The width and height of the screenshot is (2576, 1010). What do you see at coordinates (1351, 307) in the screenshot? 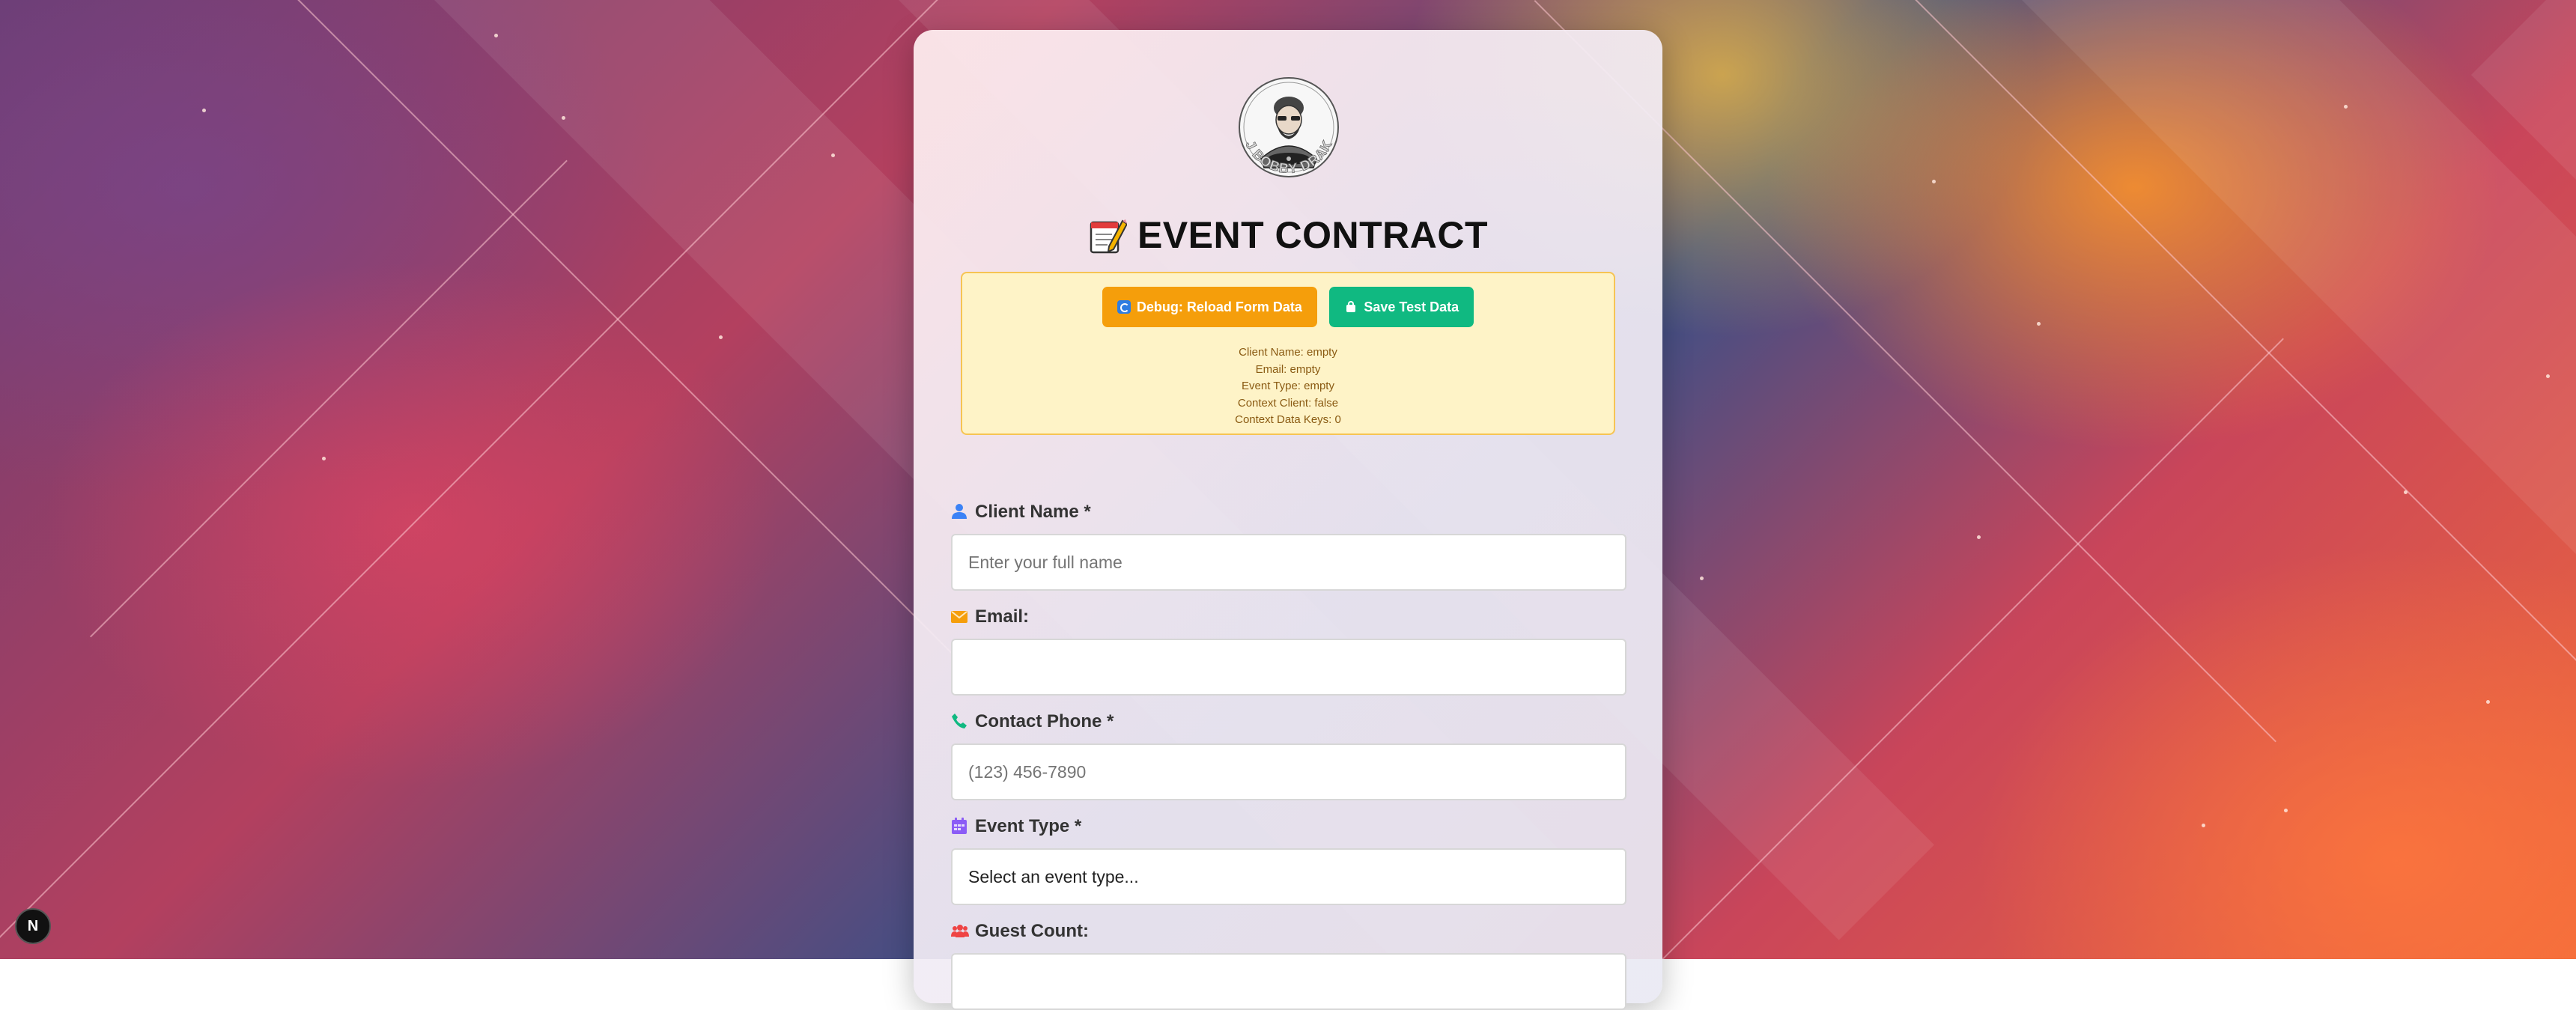
I see `lock-icon` at bounding box center [1351, 307].